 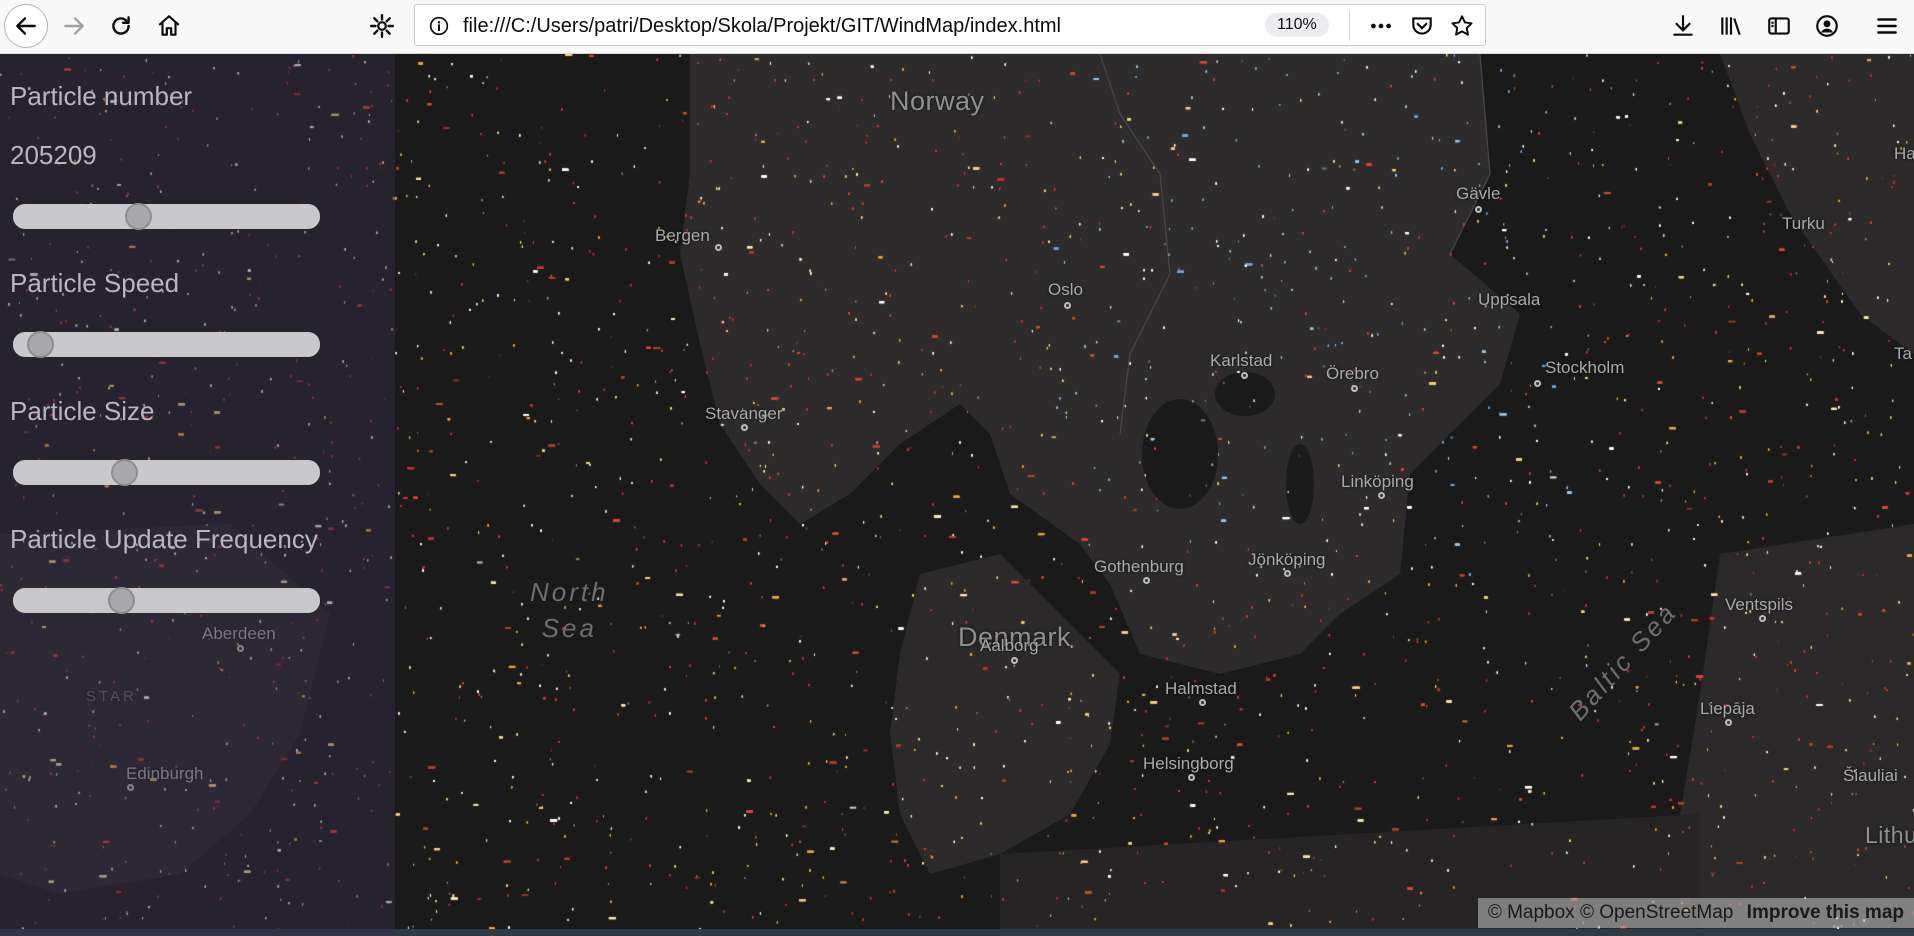 What do you see at coordinates (1803, 223) in the screenshot?
I see `city-label-turku: Turku` at bounding box center [1803, 223].